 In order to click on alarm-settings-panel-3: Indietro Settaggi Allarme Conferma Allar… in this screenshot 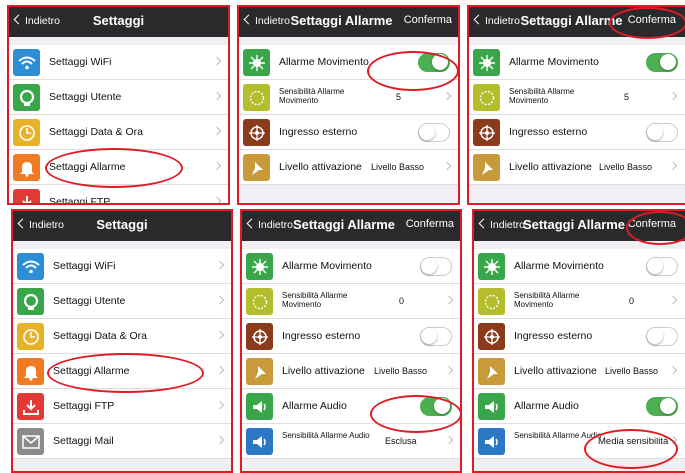, I will do `click(576, 105)`.